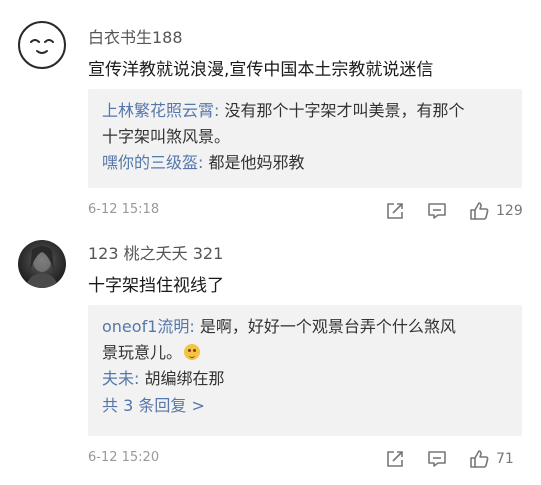 The image size is (541, 485). What do you see at coordinates (148, 326) in the screenshot?
I see `reply-username: oneof1流明:` at bounding box center [148, 326].